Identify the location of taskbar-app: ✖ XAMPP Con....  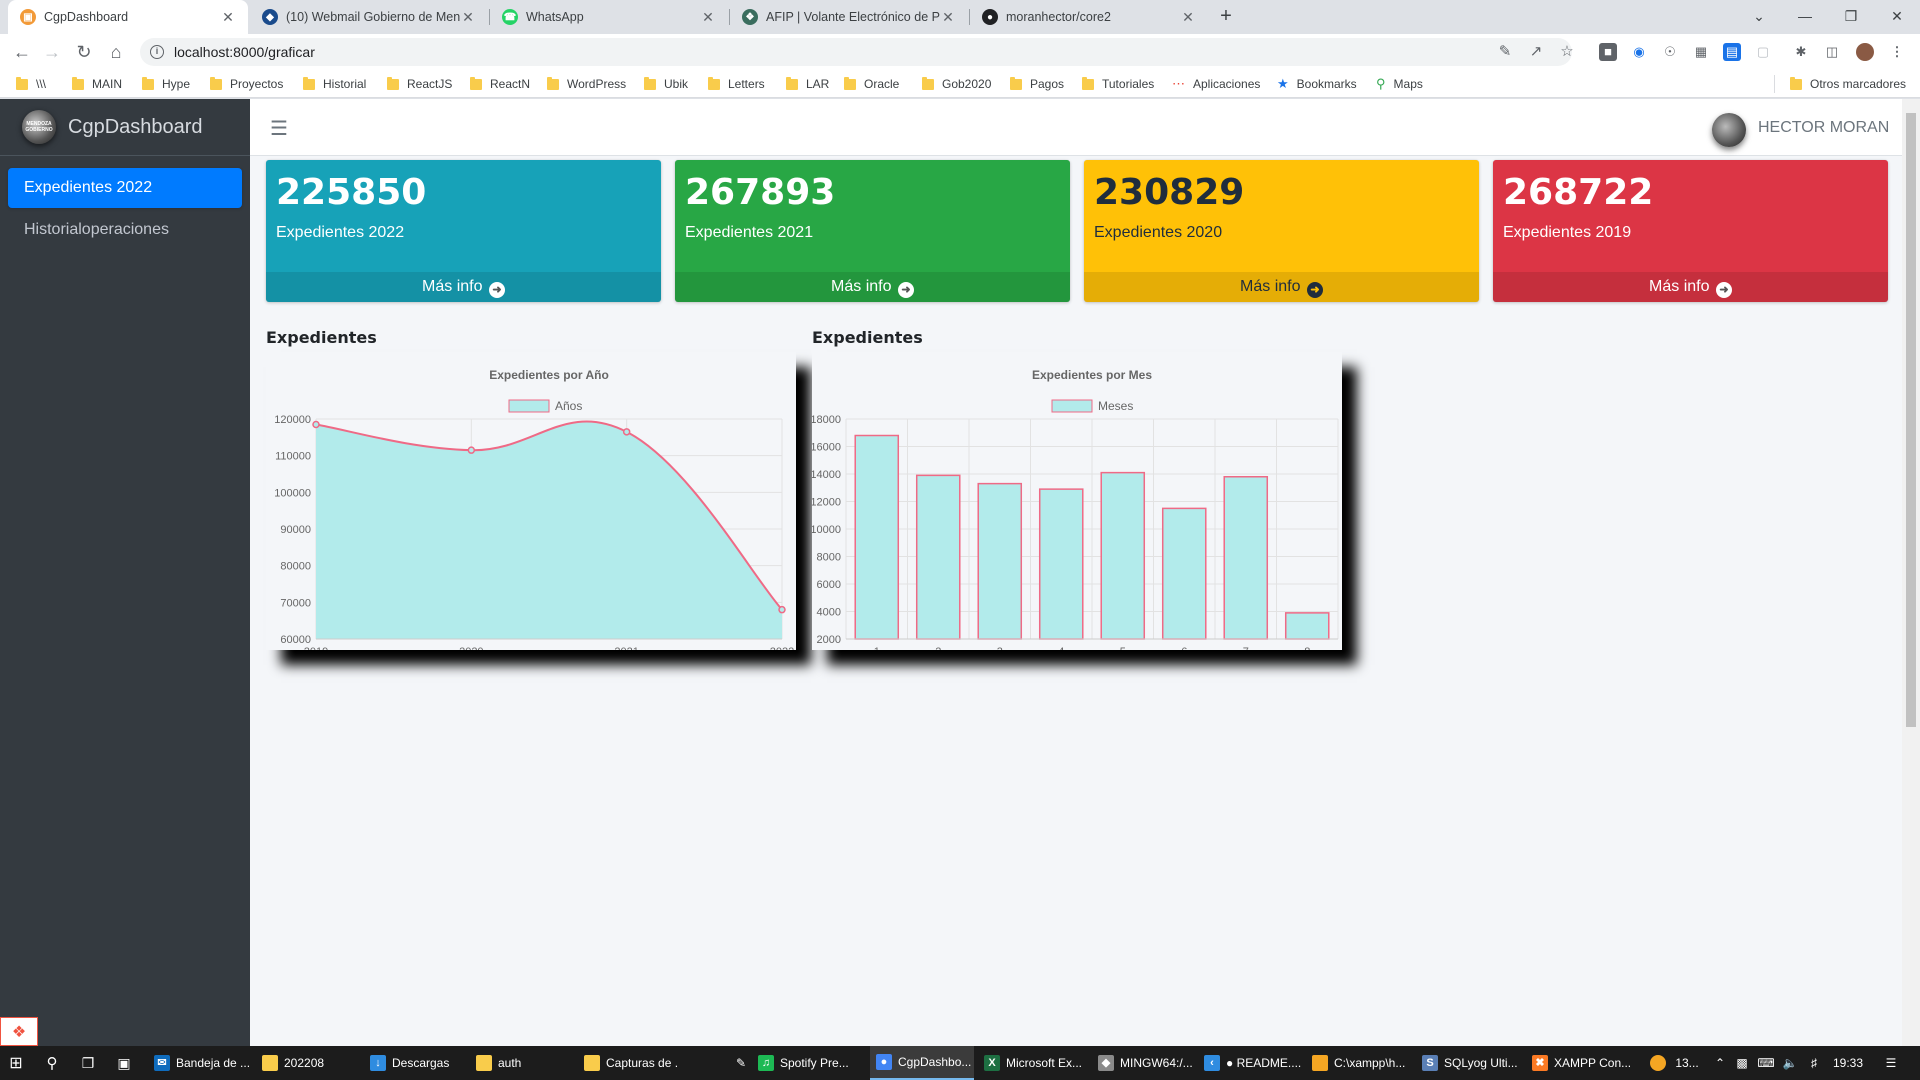
(1578, 1063).